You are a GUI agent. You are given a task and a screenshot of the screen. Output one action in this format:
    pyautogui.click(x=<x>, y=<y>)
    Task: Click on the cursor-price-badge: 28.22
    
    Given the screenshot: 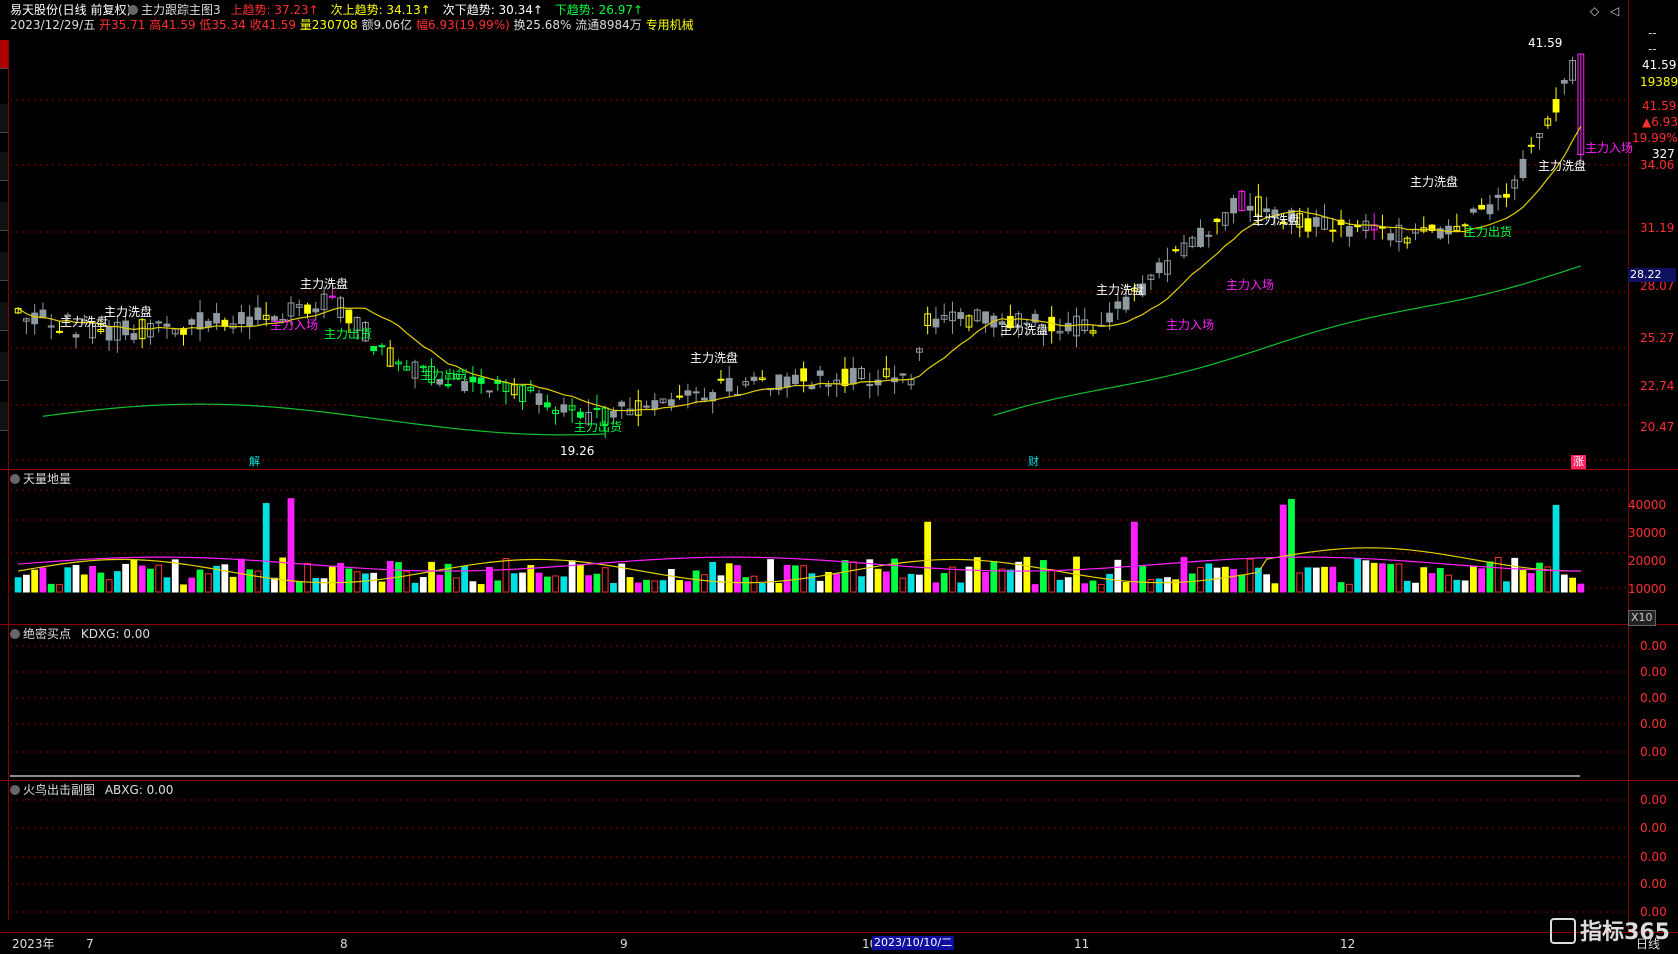 What is the action you would take?
    pyautogui.click(x=1652, y=275)
    